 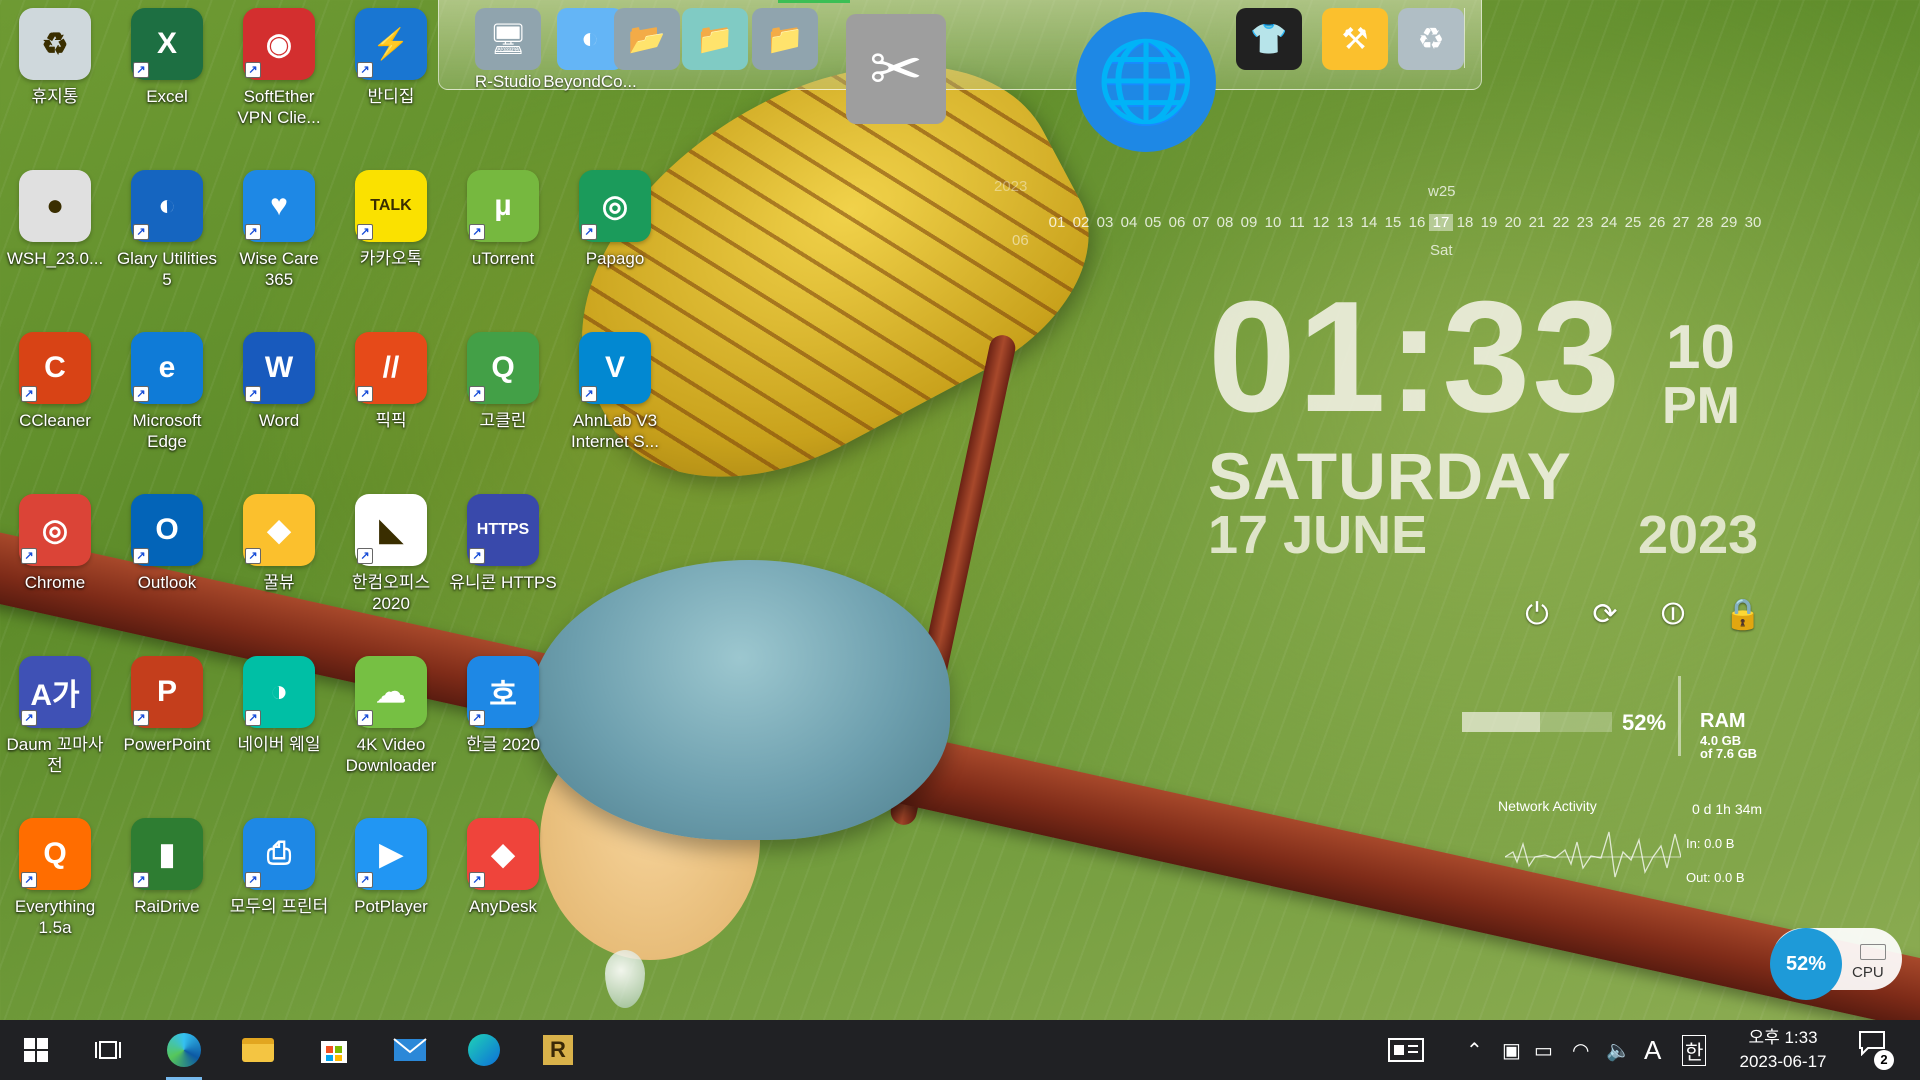 What do you see at coordinates (1715, 877) in the screenshot?
I see `network-out: Out: 0.0 B` at bounding box center [1715, 877].